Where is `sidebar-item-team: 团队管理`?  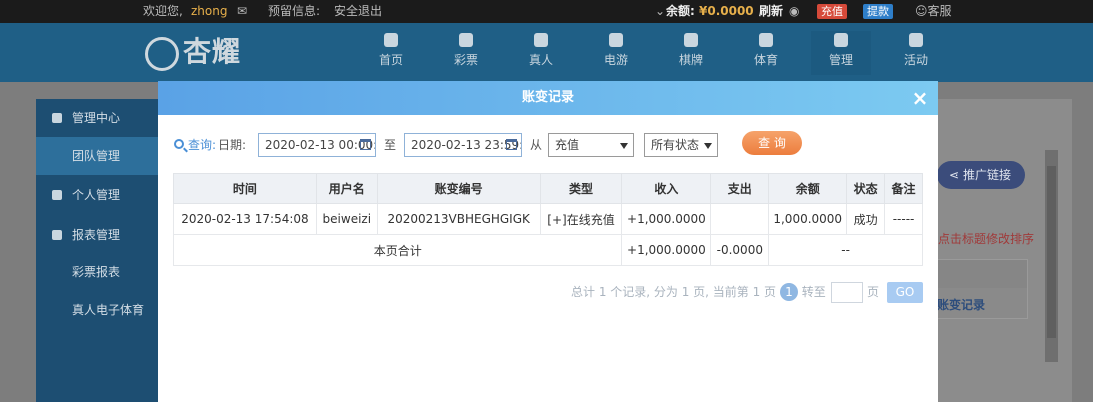
sidebar-item-team: 团队管理 is located at coordinates (98, 156).